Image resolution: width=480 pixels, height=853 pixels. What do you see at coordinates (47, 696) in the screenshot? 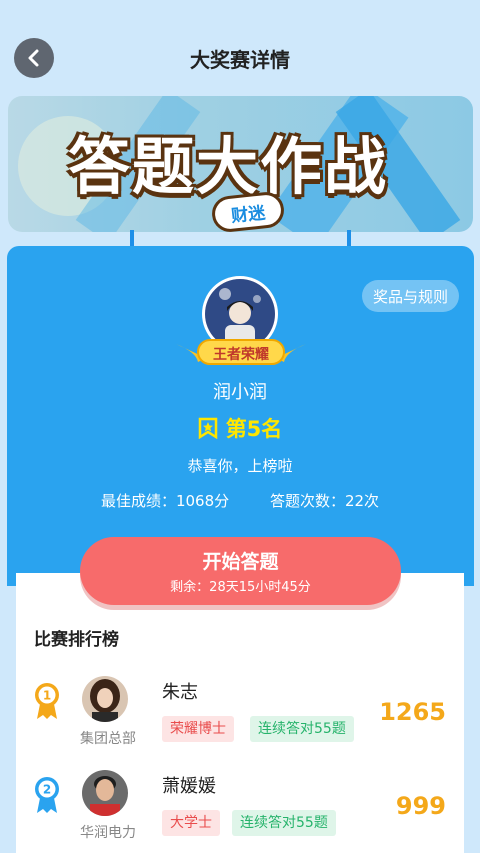
I see `svg-text: 1` at bounding box center [47, 696].